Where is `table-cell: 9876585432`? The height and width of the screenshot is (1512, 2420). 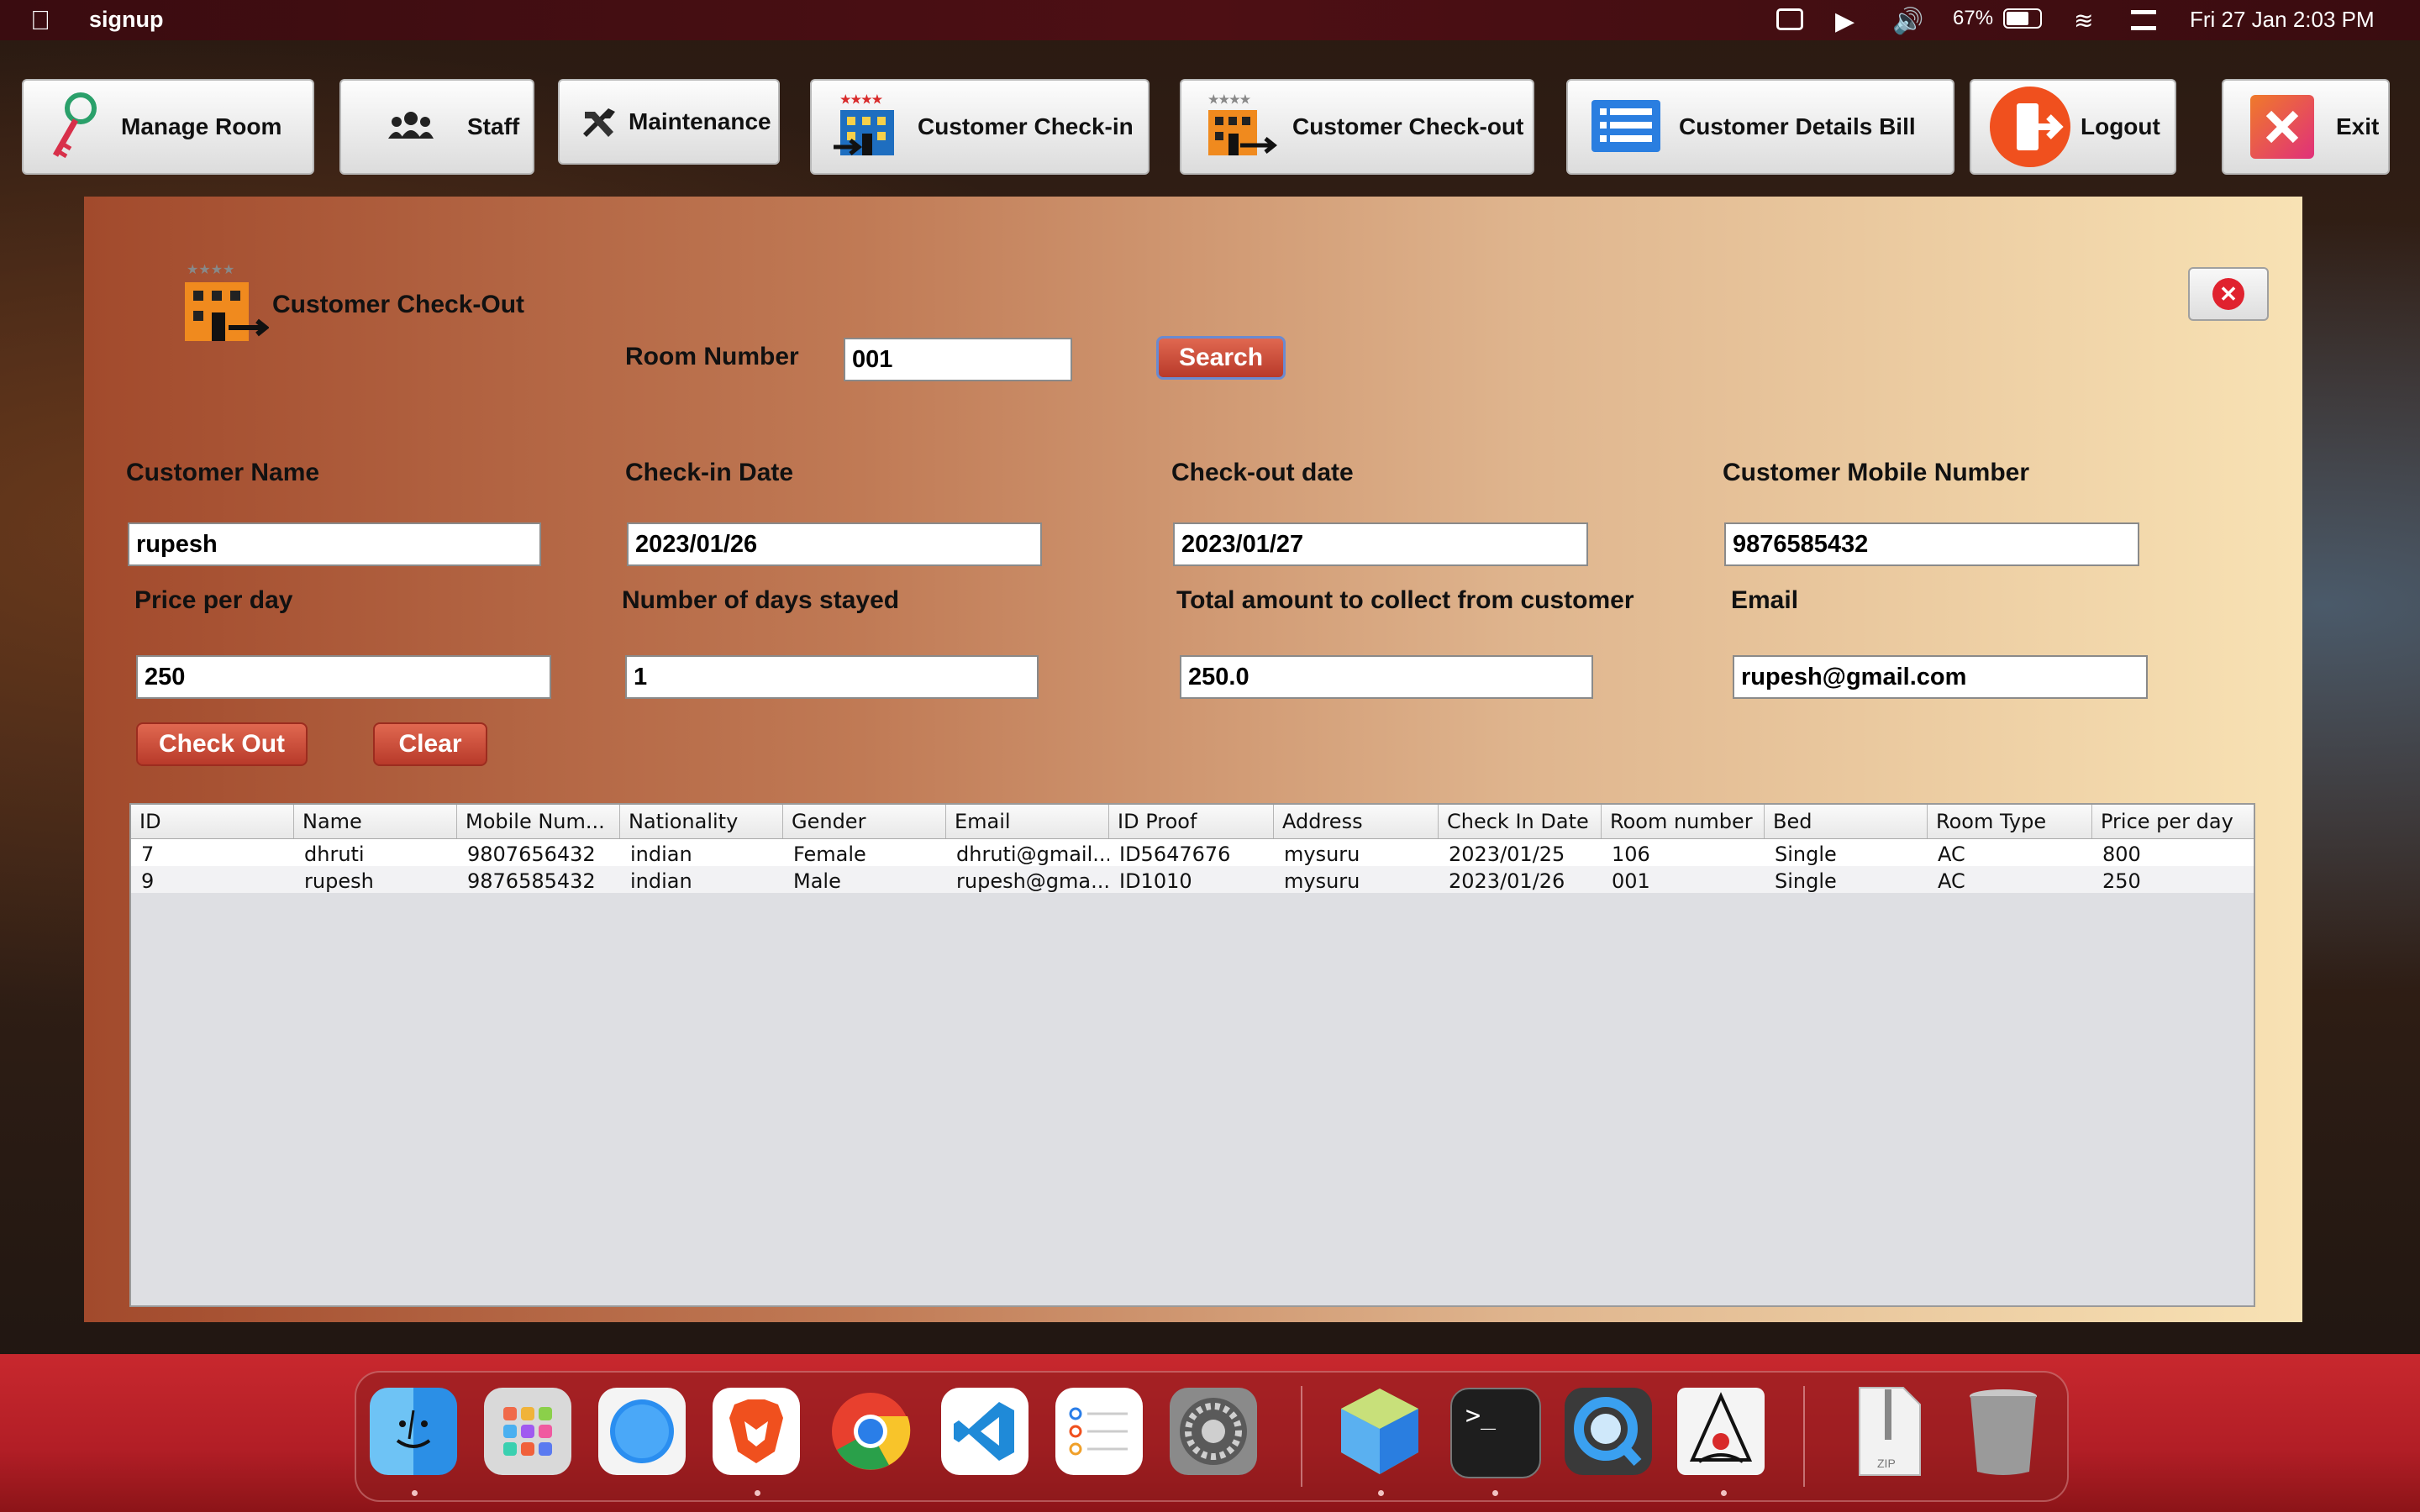
table-cell: 9876585432 is located at coordinates (531, 881).